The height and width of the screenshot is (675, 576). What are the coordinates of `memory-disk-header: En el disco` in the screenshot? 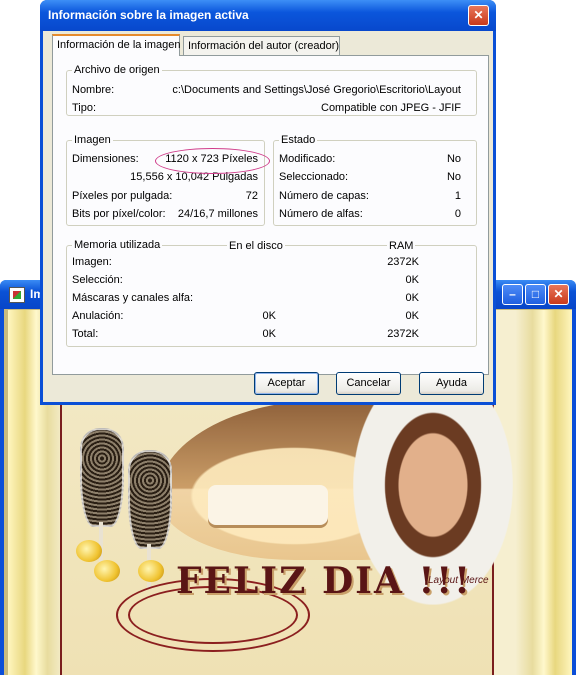 It's located at (256, 246).